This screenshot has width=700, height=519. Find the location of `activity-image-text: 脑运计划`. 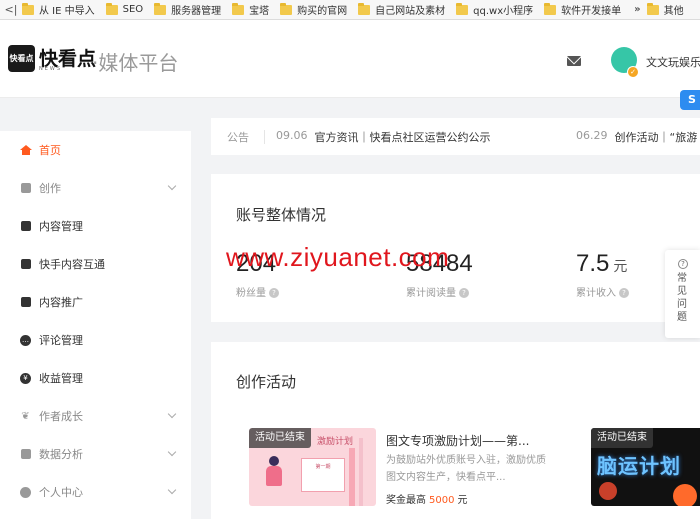

activity-image-text: 脑运计划 is located at coordinates (639, 466).